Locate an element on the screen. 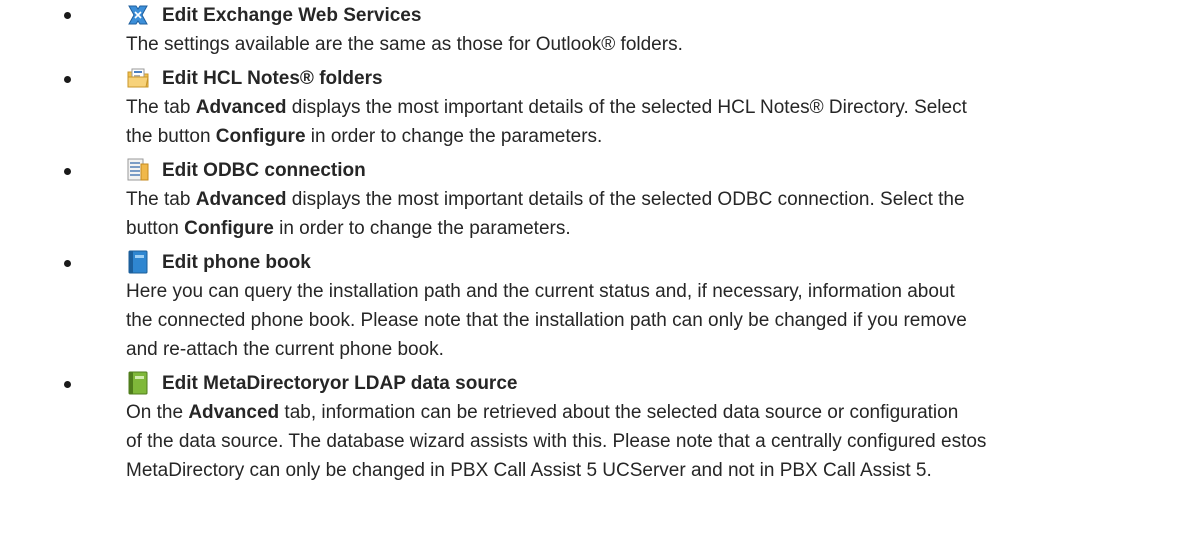 The width and height of the screenshot is (1180, 548). item-title: Edit MetaDirectoryor LDAP data source is located at coordinates (340, 383).